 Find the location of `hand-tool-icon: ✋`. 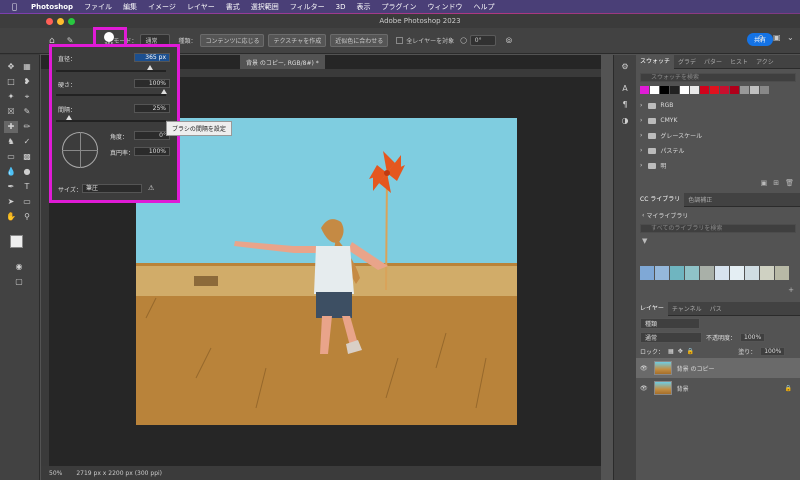

hand-tool-icon: ✋ is located at coordinates (11, 217).